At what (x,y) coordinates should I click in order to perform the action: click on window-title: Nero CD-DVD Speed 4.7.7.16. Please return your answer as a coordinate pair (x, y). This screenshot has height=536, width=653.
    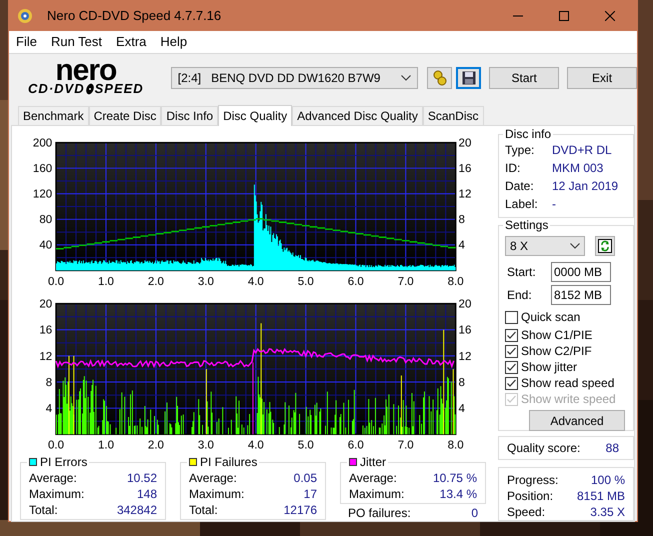
    Looking at the image, I should click on (134, 16).